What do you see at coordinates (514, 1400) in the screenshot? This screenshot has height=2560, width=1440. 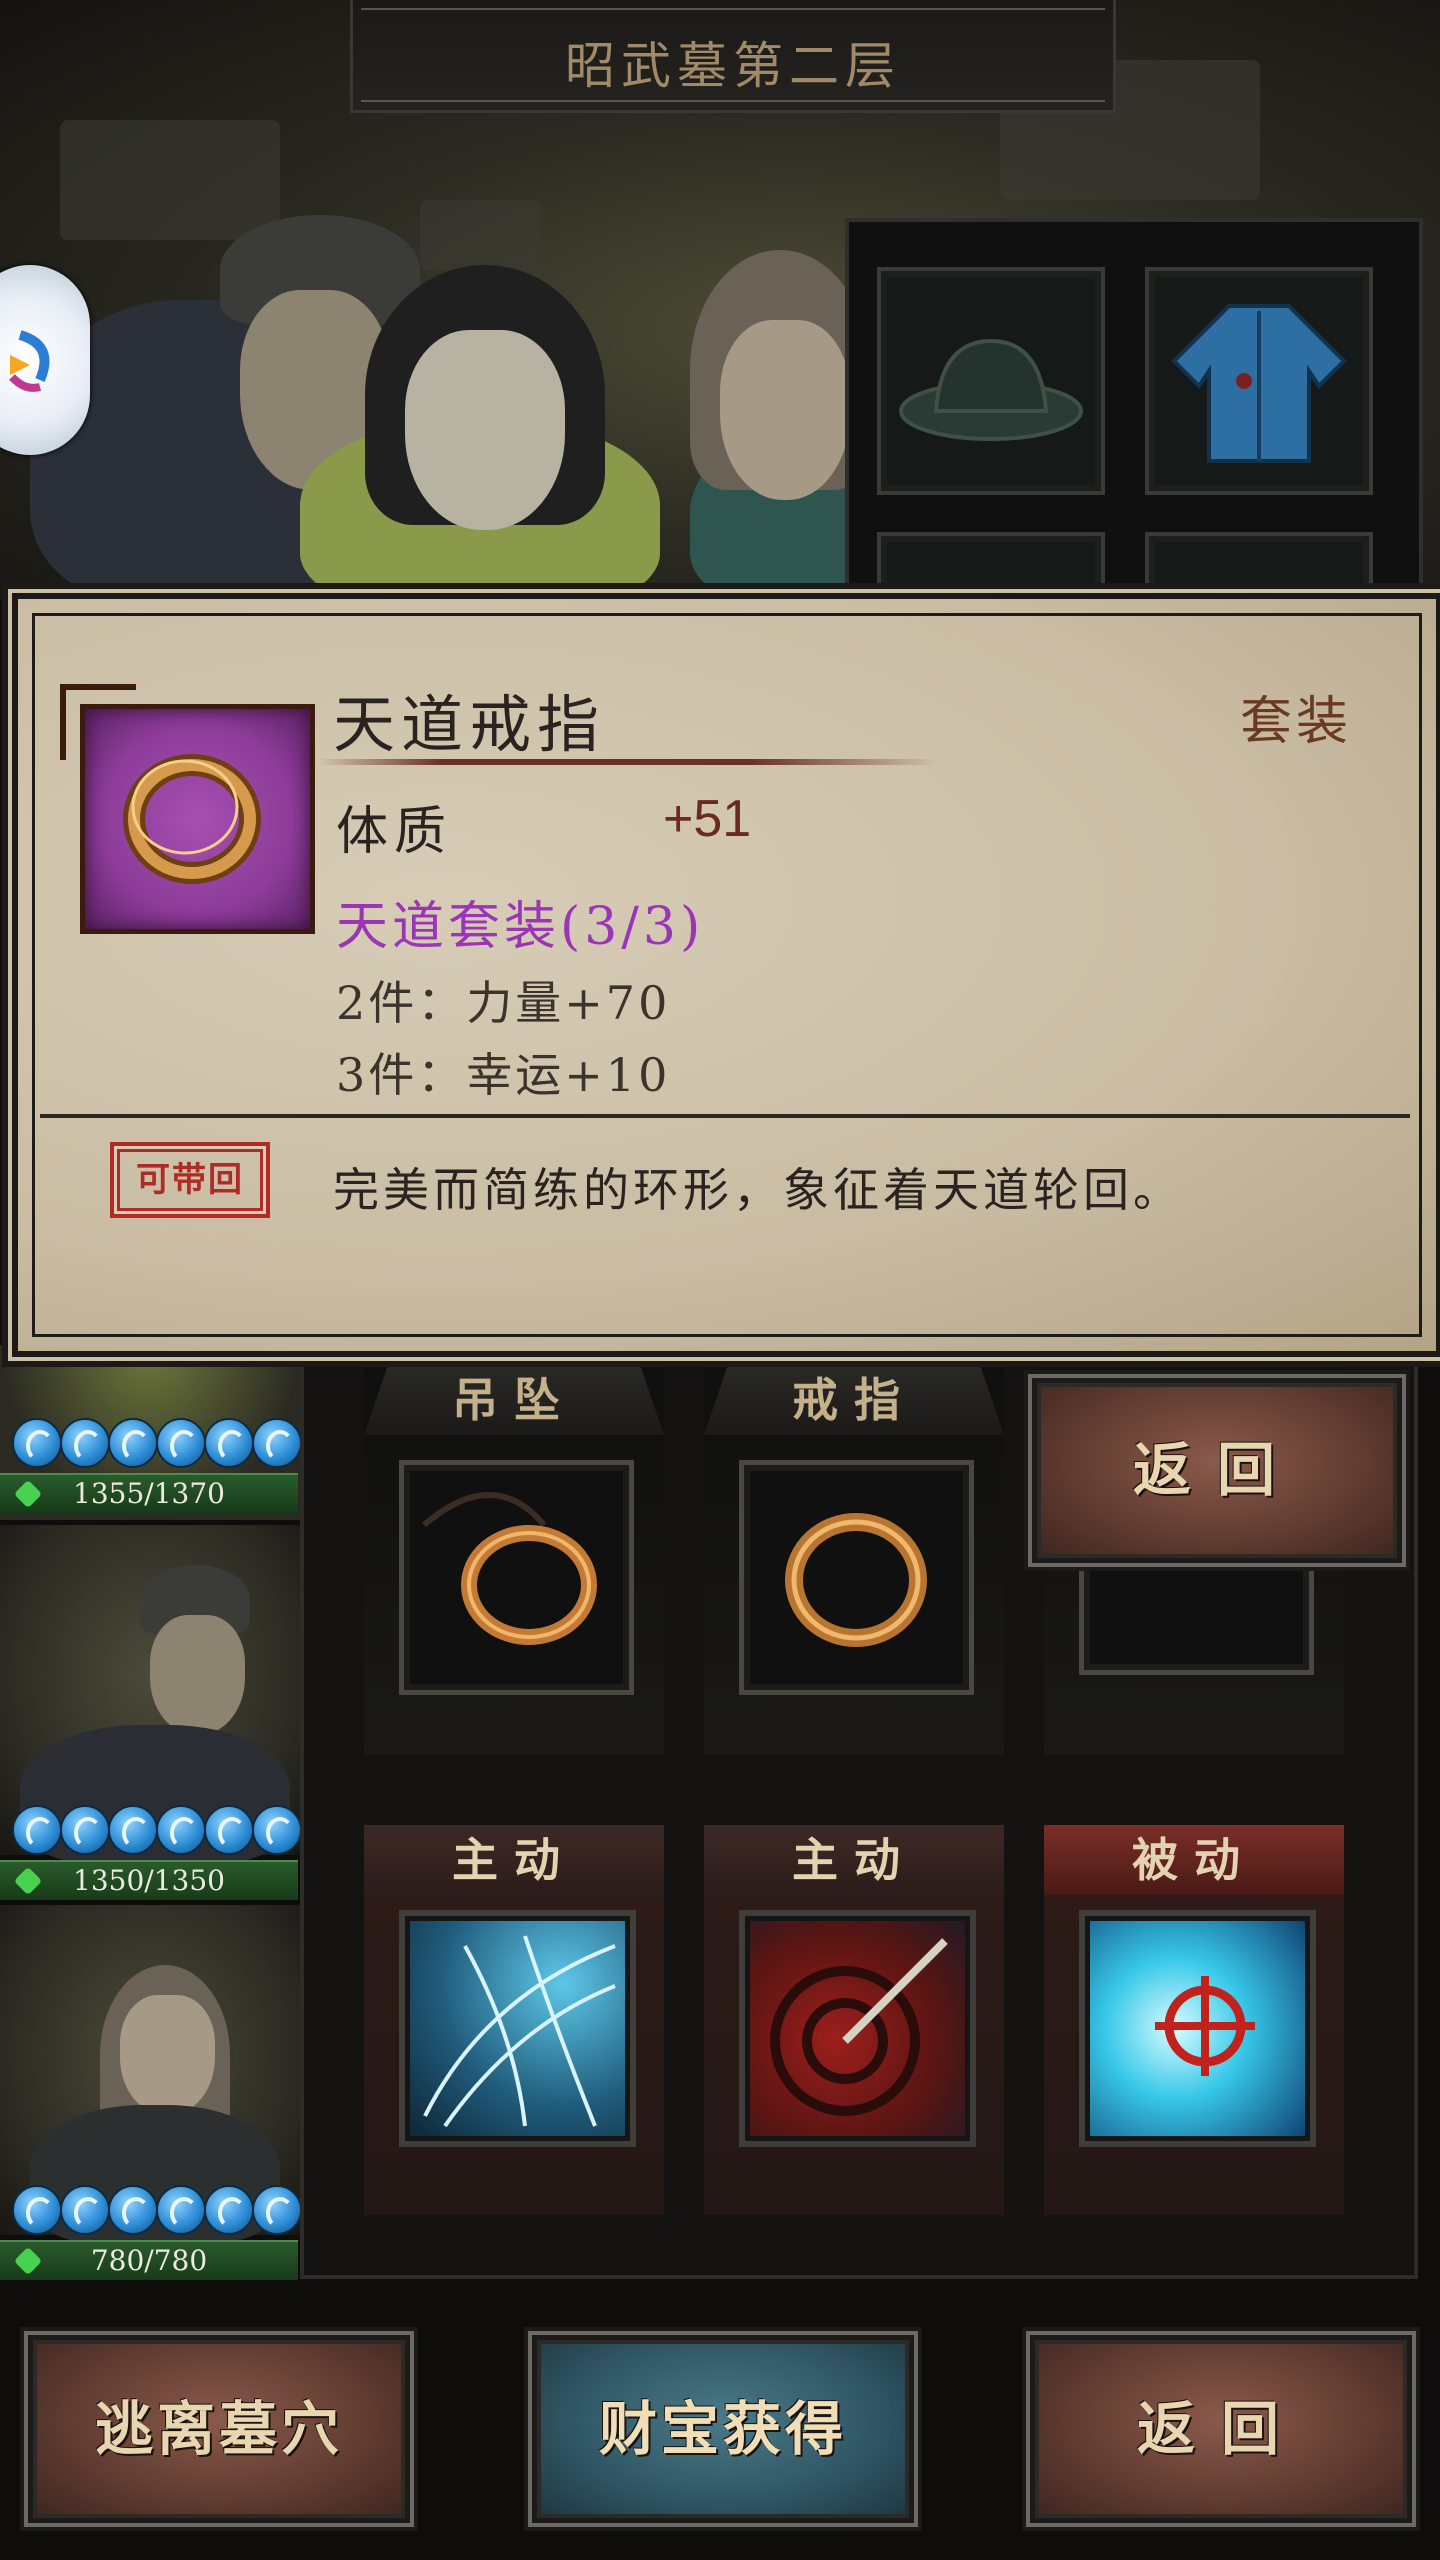 I see `equip-label-pendant: 吊坠` at bounding box center [514, 1400].